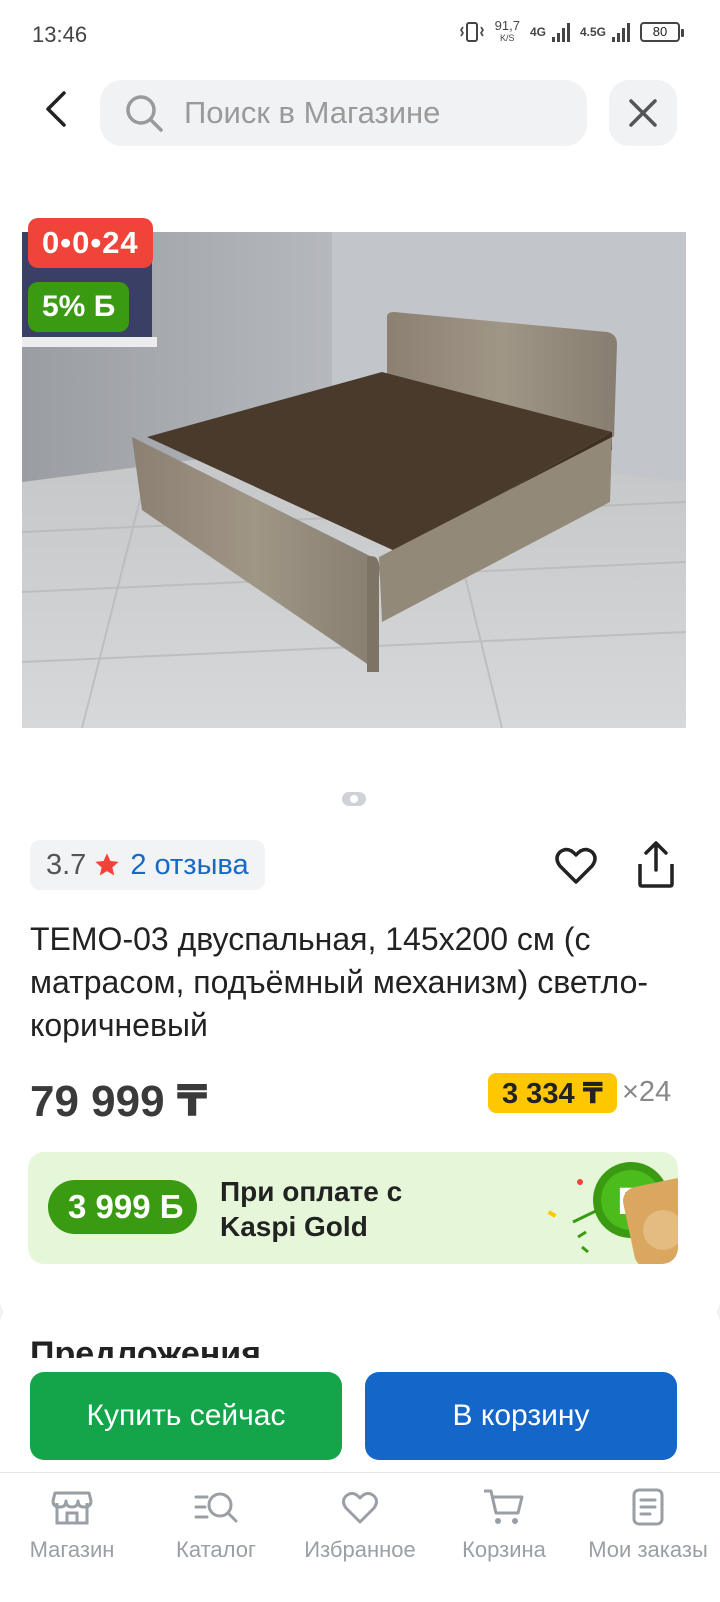  Describe the element at coordinates (72, 1537) in the screenshot. I see `nav-shop: Магазин` at that location.